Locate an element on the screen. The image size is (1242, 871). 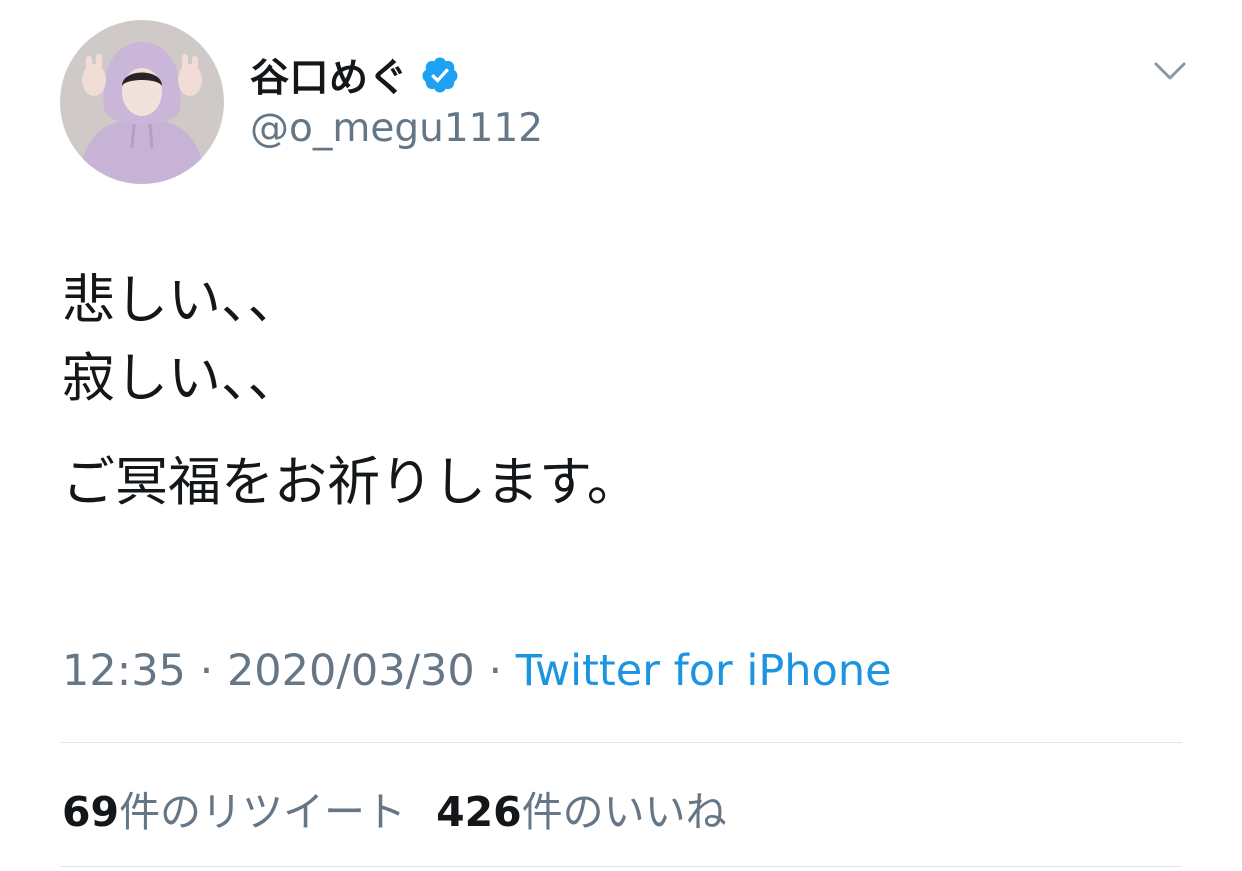
avatar-image is located at coordinates (142, 102).